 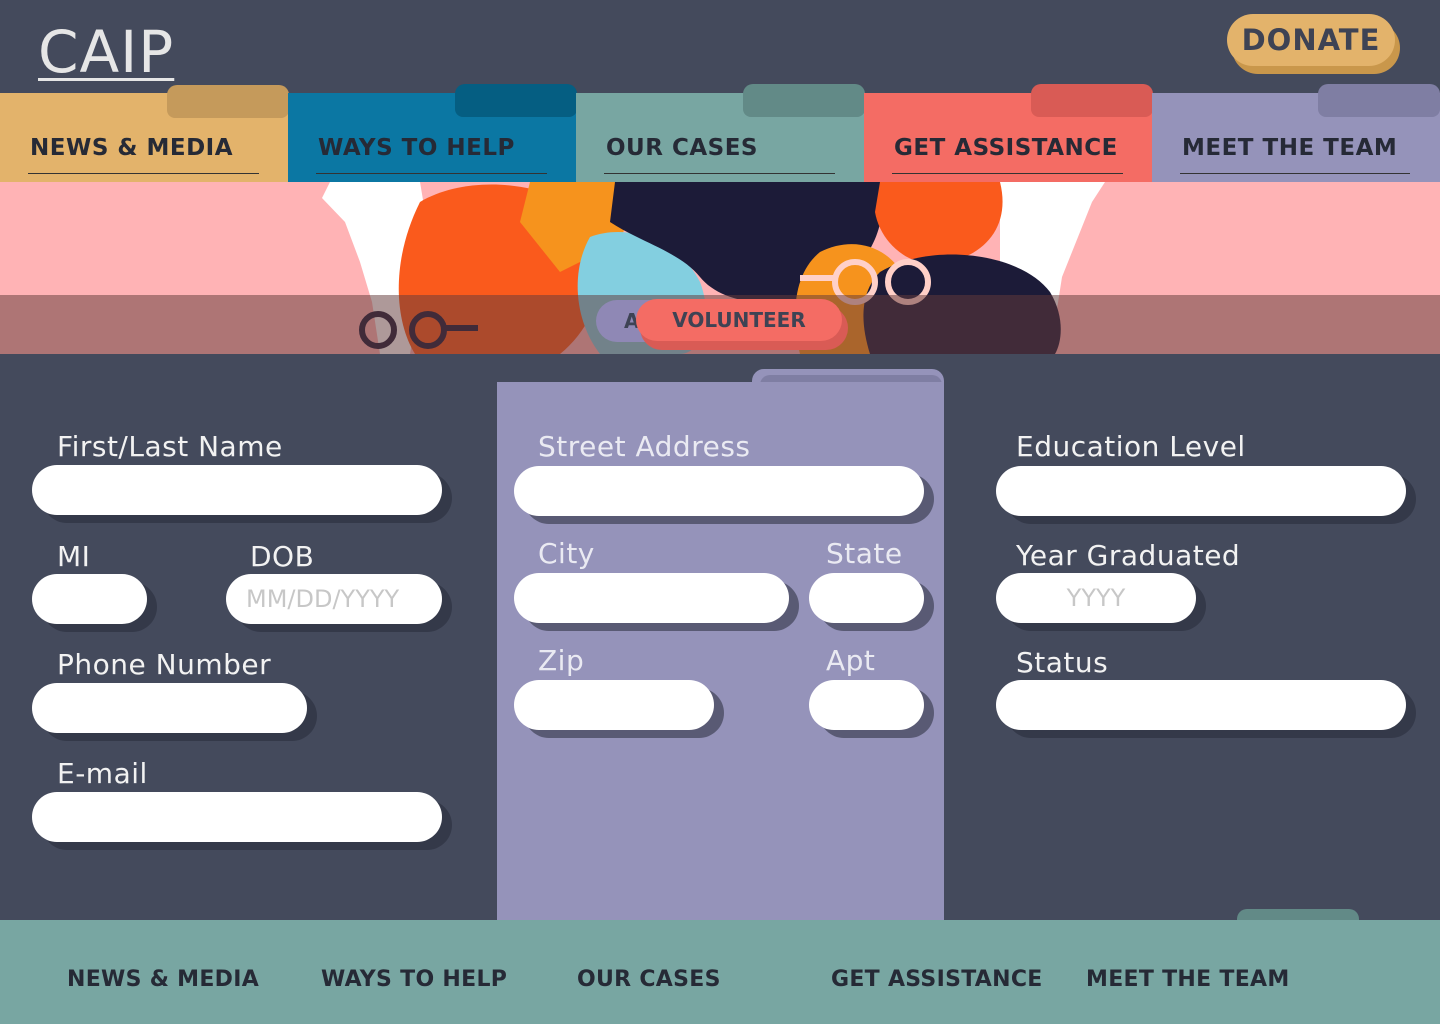 I want to click on city-label: City, so click(x=566, y=553).